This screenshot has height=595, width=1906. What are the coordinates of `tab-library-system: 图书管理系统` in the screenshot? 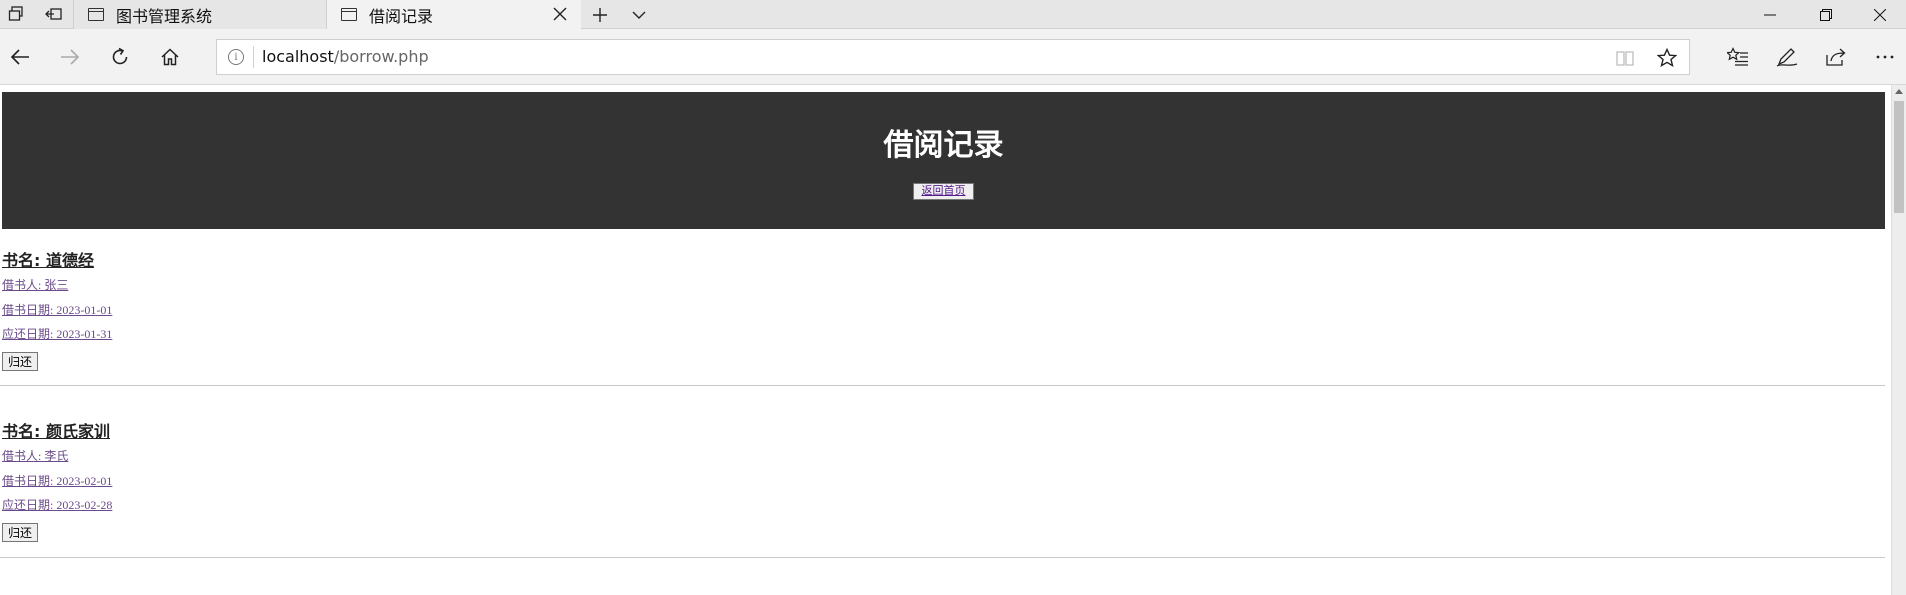 It's located at (200, 14).